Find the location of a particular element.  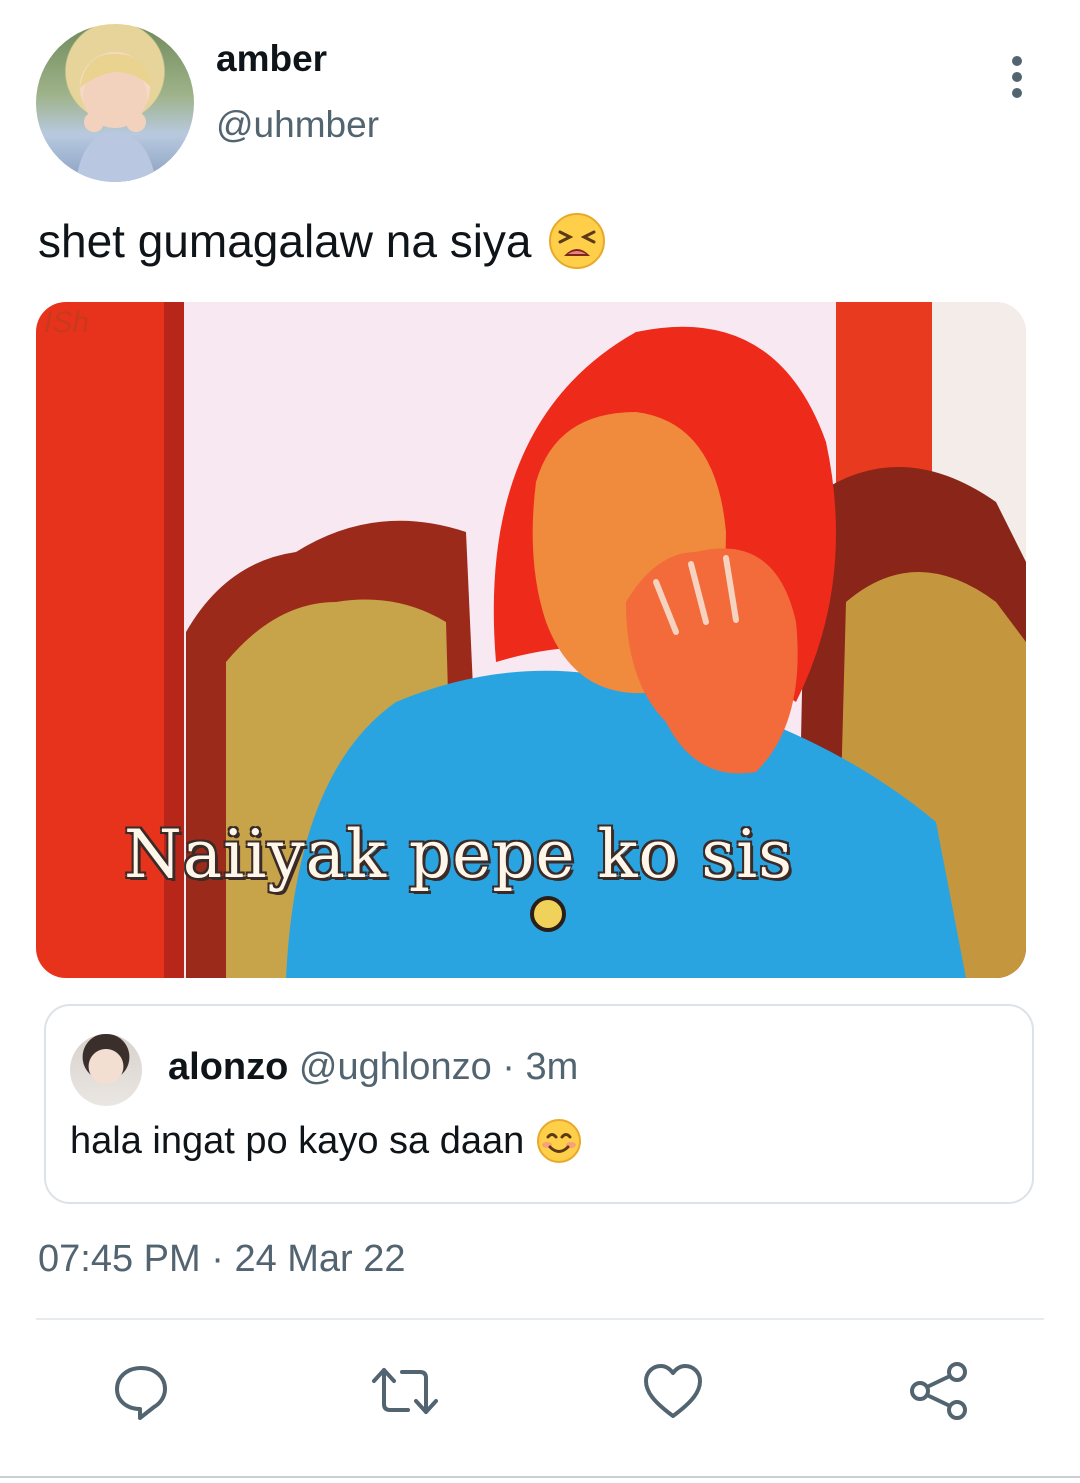

quoted-text: hala ingat po kayo sa daan is located at coordinates (326, 1141).